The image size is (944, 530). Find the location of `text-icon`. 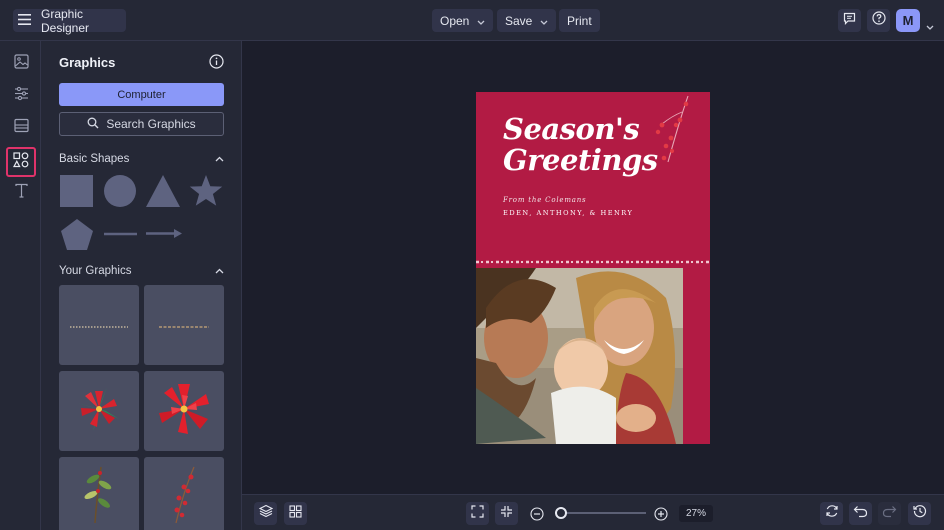

text-icon is located at coordinates (21, 193).